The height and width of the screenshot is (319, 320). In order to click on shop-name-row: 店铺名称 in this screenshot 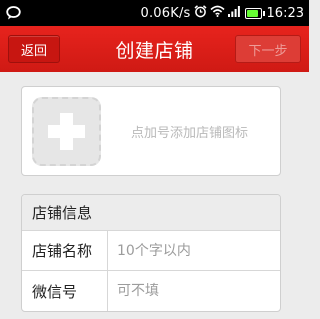, I will do `click(151, 251)`.